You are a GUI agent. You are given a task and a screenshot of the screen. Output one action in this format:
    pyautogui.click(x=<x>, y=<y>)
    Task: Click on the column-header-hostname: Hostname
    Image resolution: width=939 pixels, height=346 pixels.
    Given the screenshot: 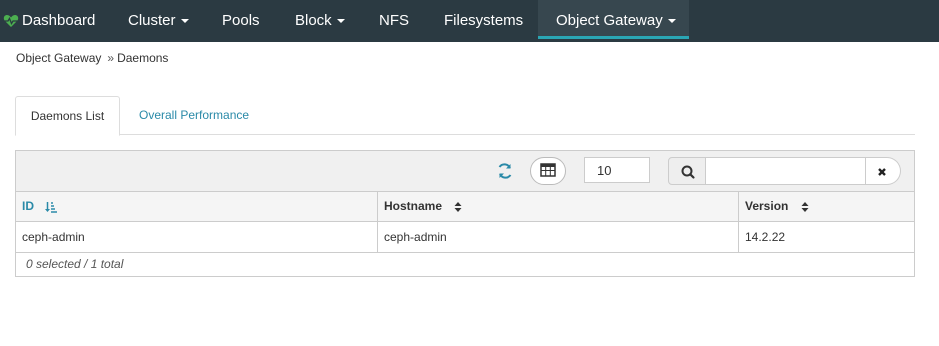 What is the action you would take?
    pyautogui.click(x=557, y=206)
    